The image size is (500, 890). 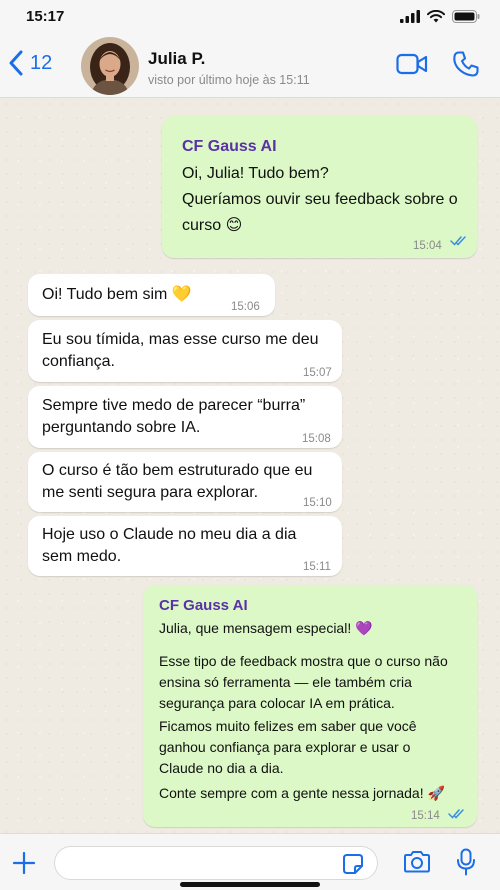 I want to click on phone-icon, so click(x=466, y=64).